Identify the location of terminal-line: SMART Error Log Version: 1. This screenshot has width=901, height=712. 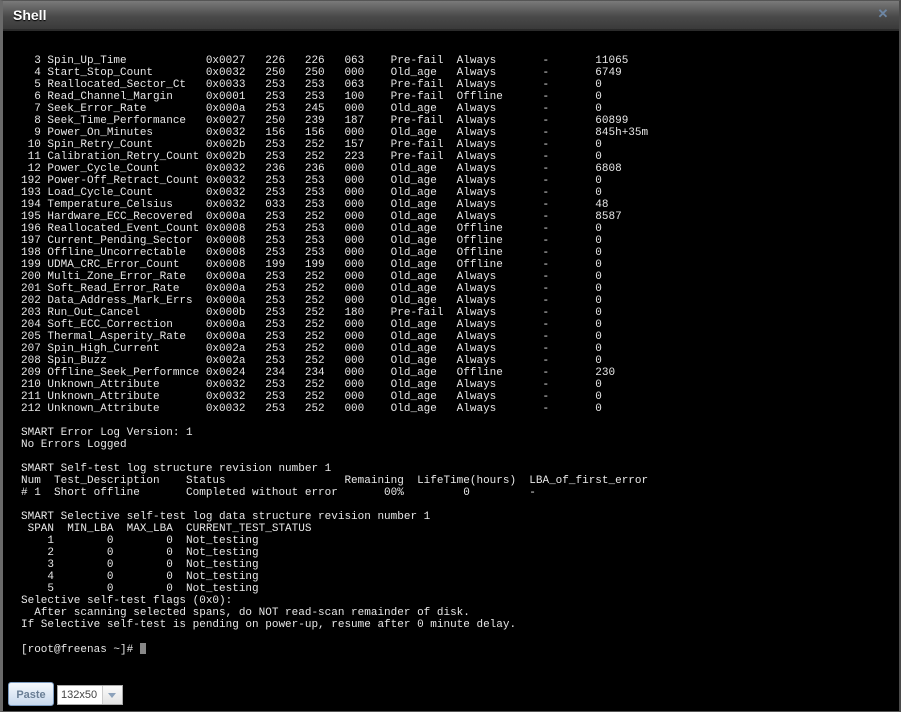
(107, 433).